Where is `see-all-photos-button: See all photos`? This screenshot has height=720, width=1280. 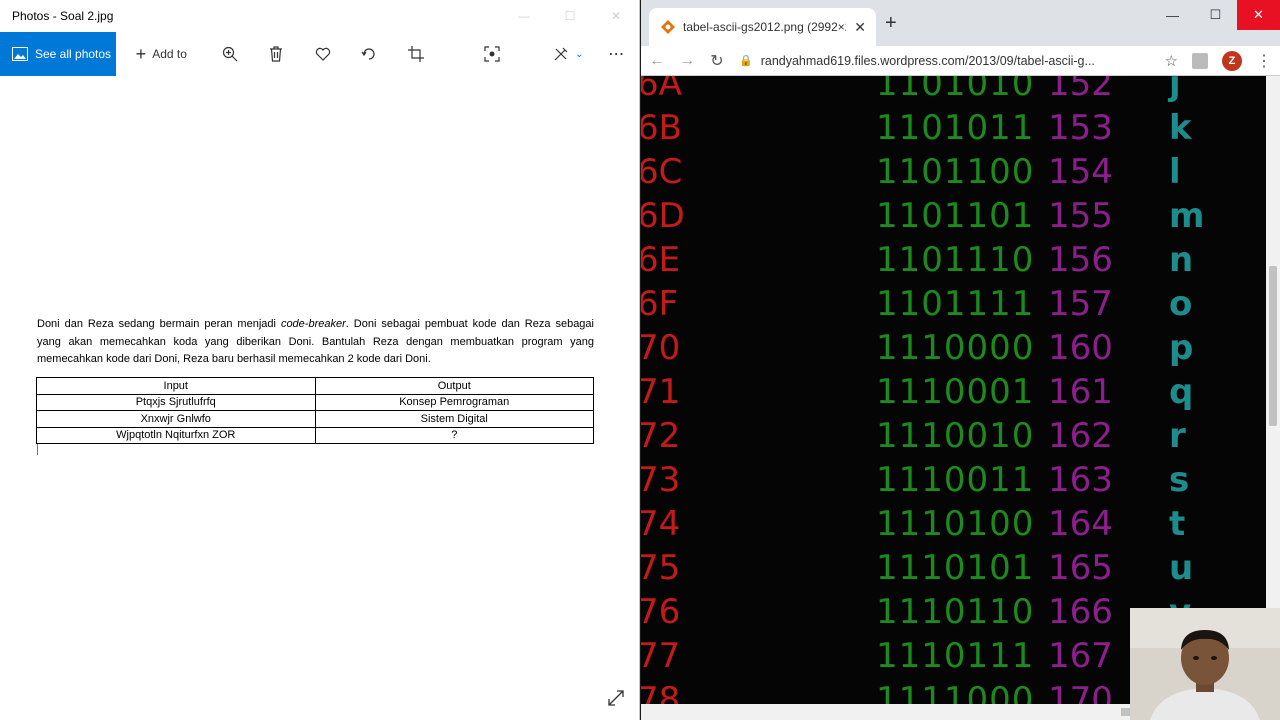
see-all-photos-button: See all photos is located at coordinates (58, 54).